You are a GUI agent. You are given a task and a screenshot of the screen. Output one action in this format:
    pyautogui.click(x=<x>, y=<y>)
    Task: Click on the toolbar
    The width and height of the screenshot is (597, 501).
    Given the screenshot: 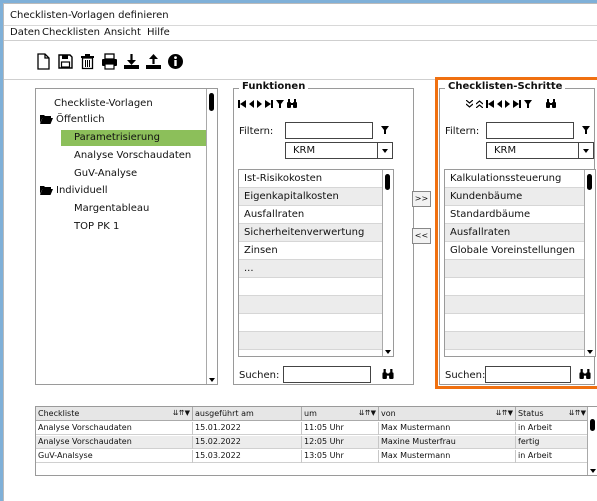 What is the action you would take?
    pyautogui.click(x=300, y=61)
    